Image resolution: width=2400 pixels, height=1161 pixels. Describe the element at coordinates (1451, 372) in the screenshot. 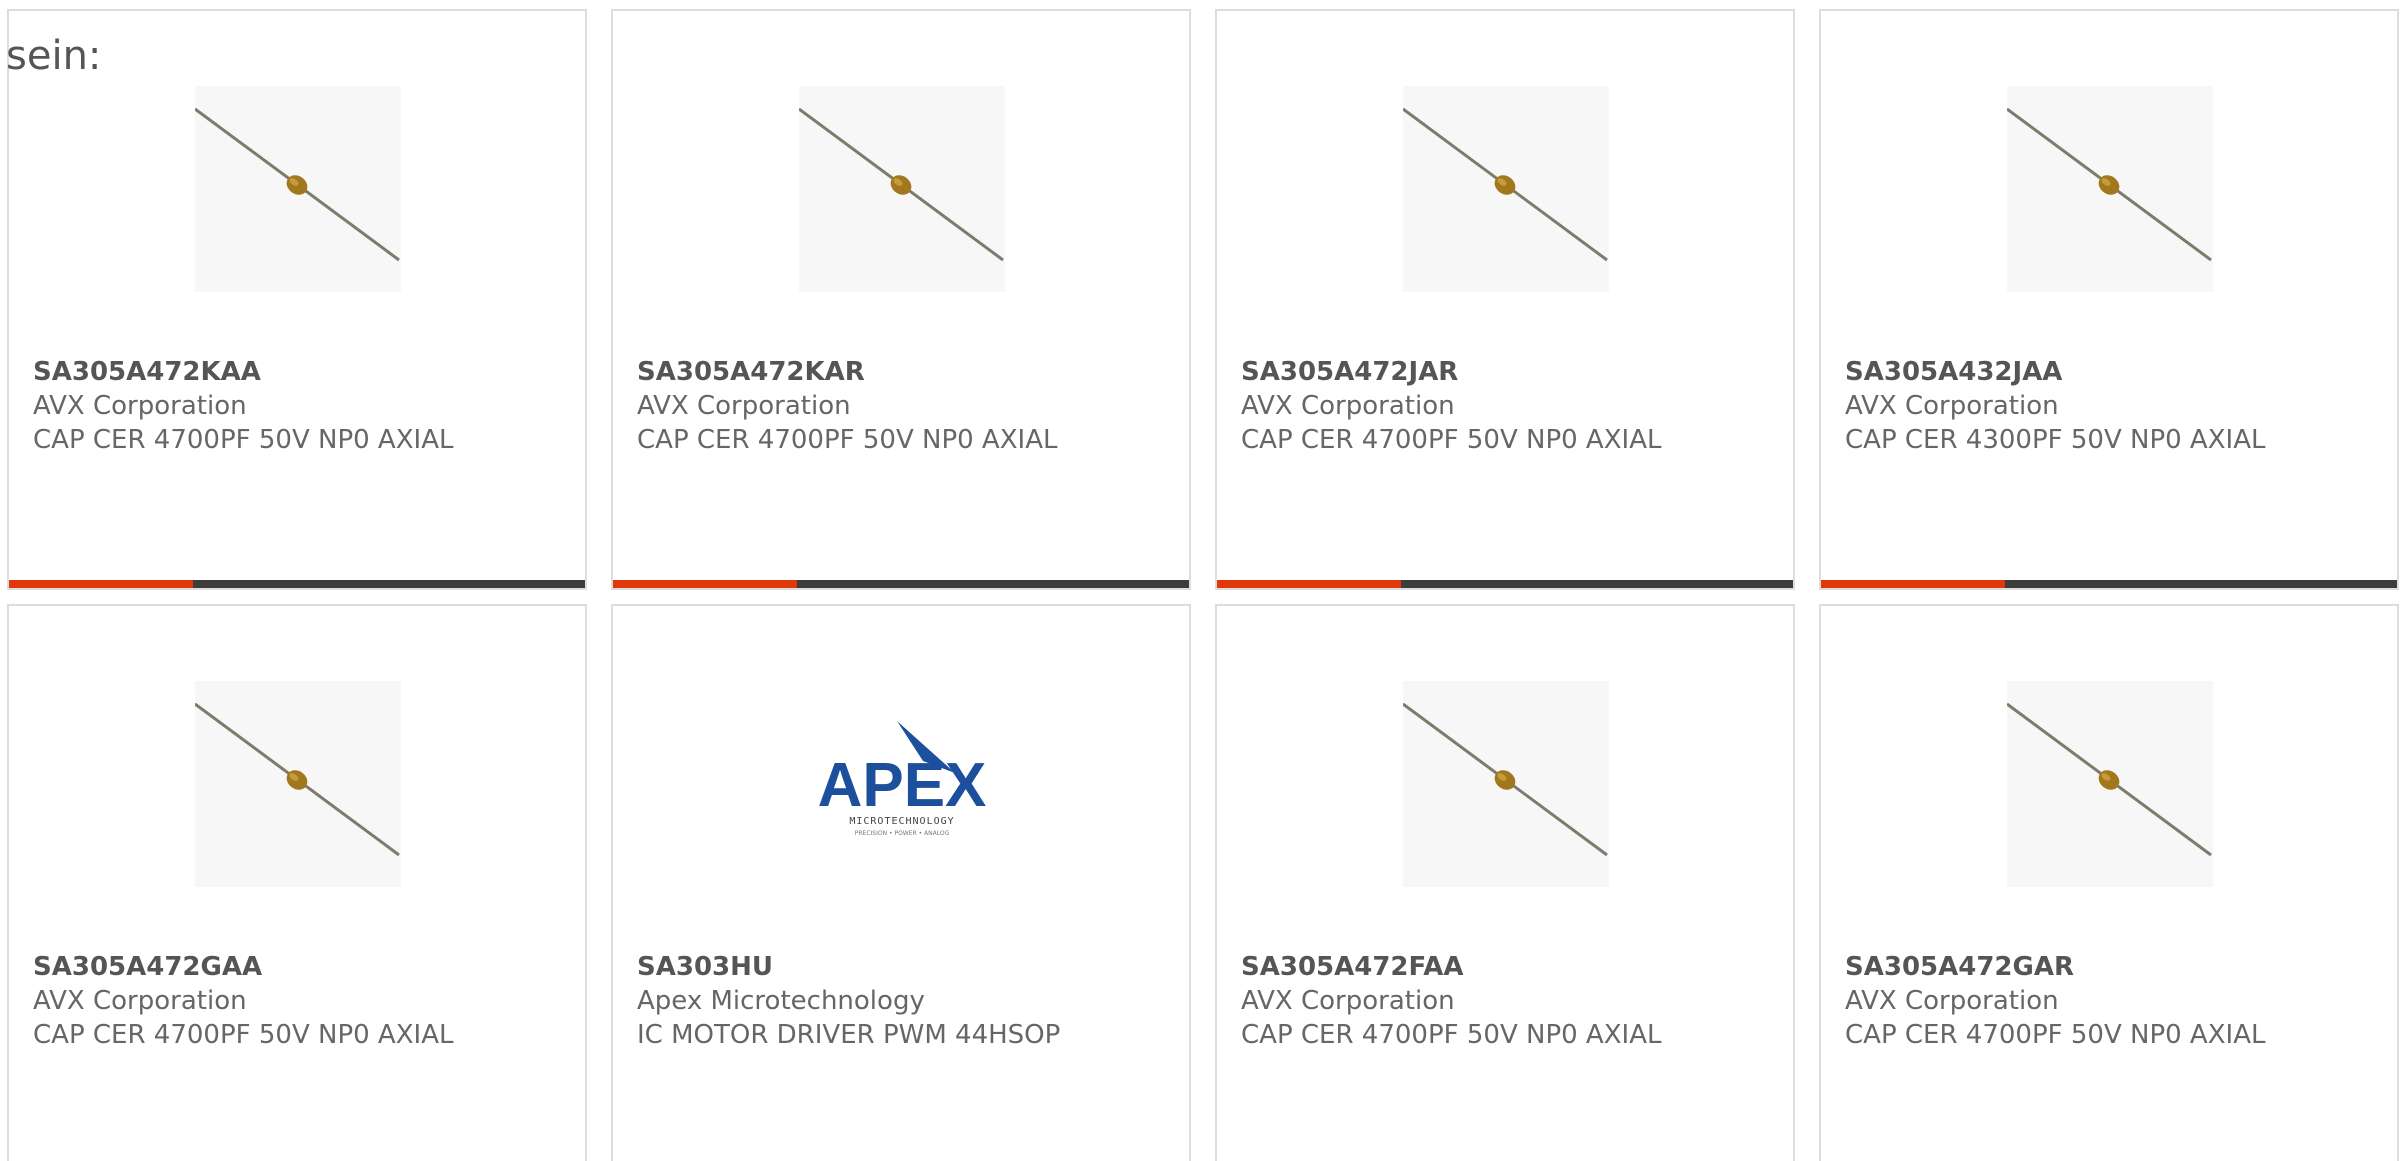

I see `part-number: SA305A472JAR` at that location.